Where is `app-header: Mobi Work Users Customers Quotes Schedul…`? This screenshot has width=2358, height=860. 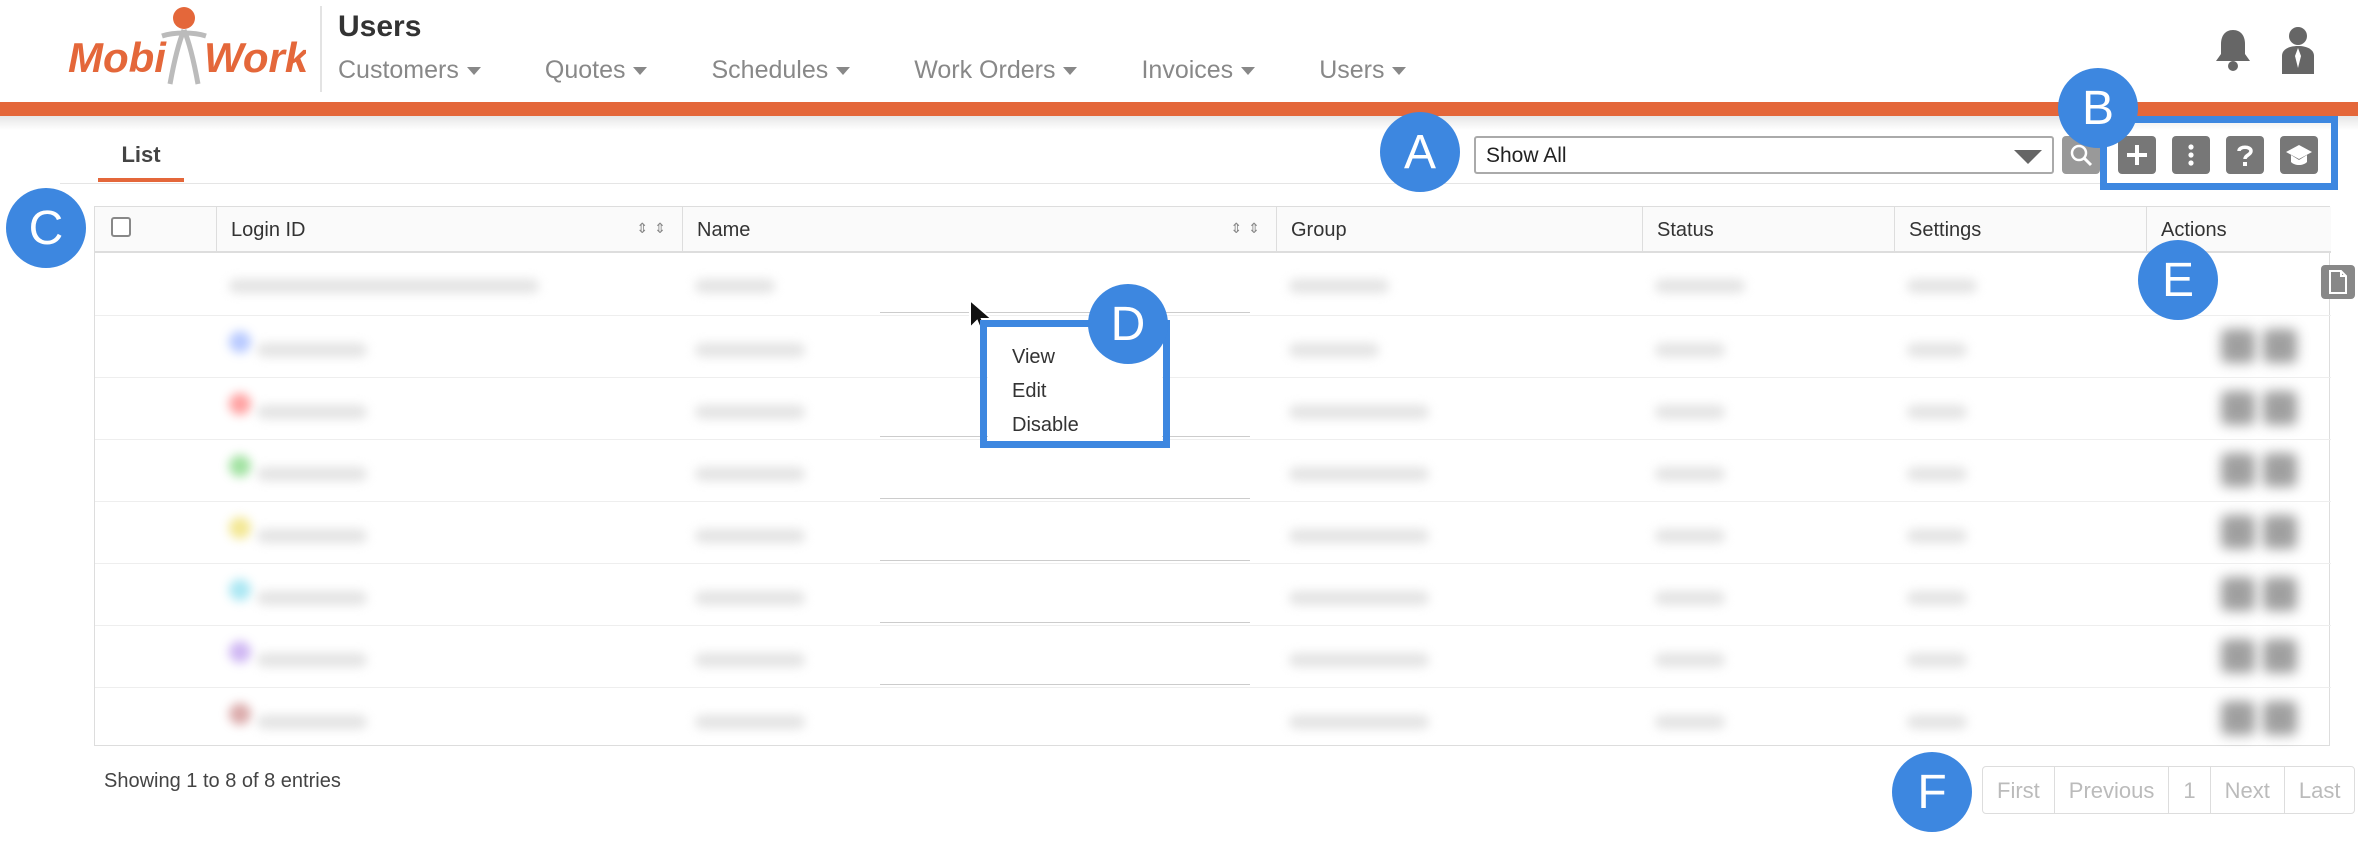 app-header: Mobi Work Users Customers Quotes Schedul… is located at coordinates (1179, 51).